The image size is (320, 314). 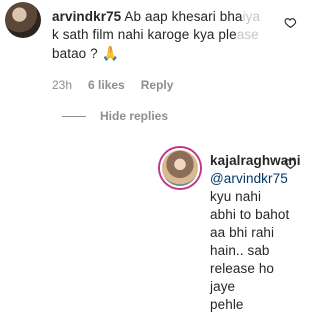 What do you see at coordinates (236, 196) in the screenshot?
I see `reply-body-line1: kyu nahi` at bounding box center [236, 196].